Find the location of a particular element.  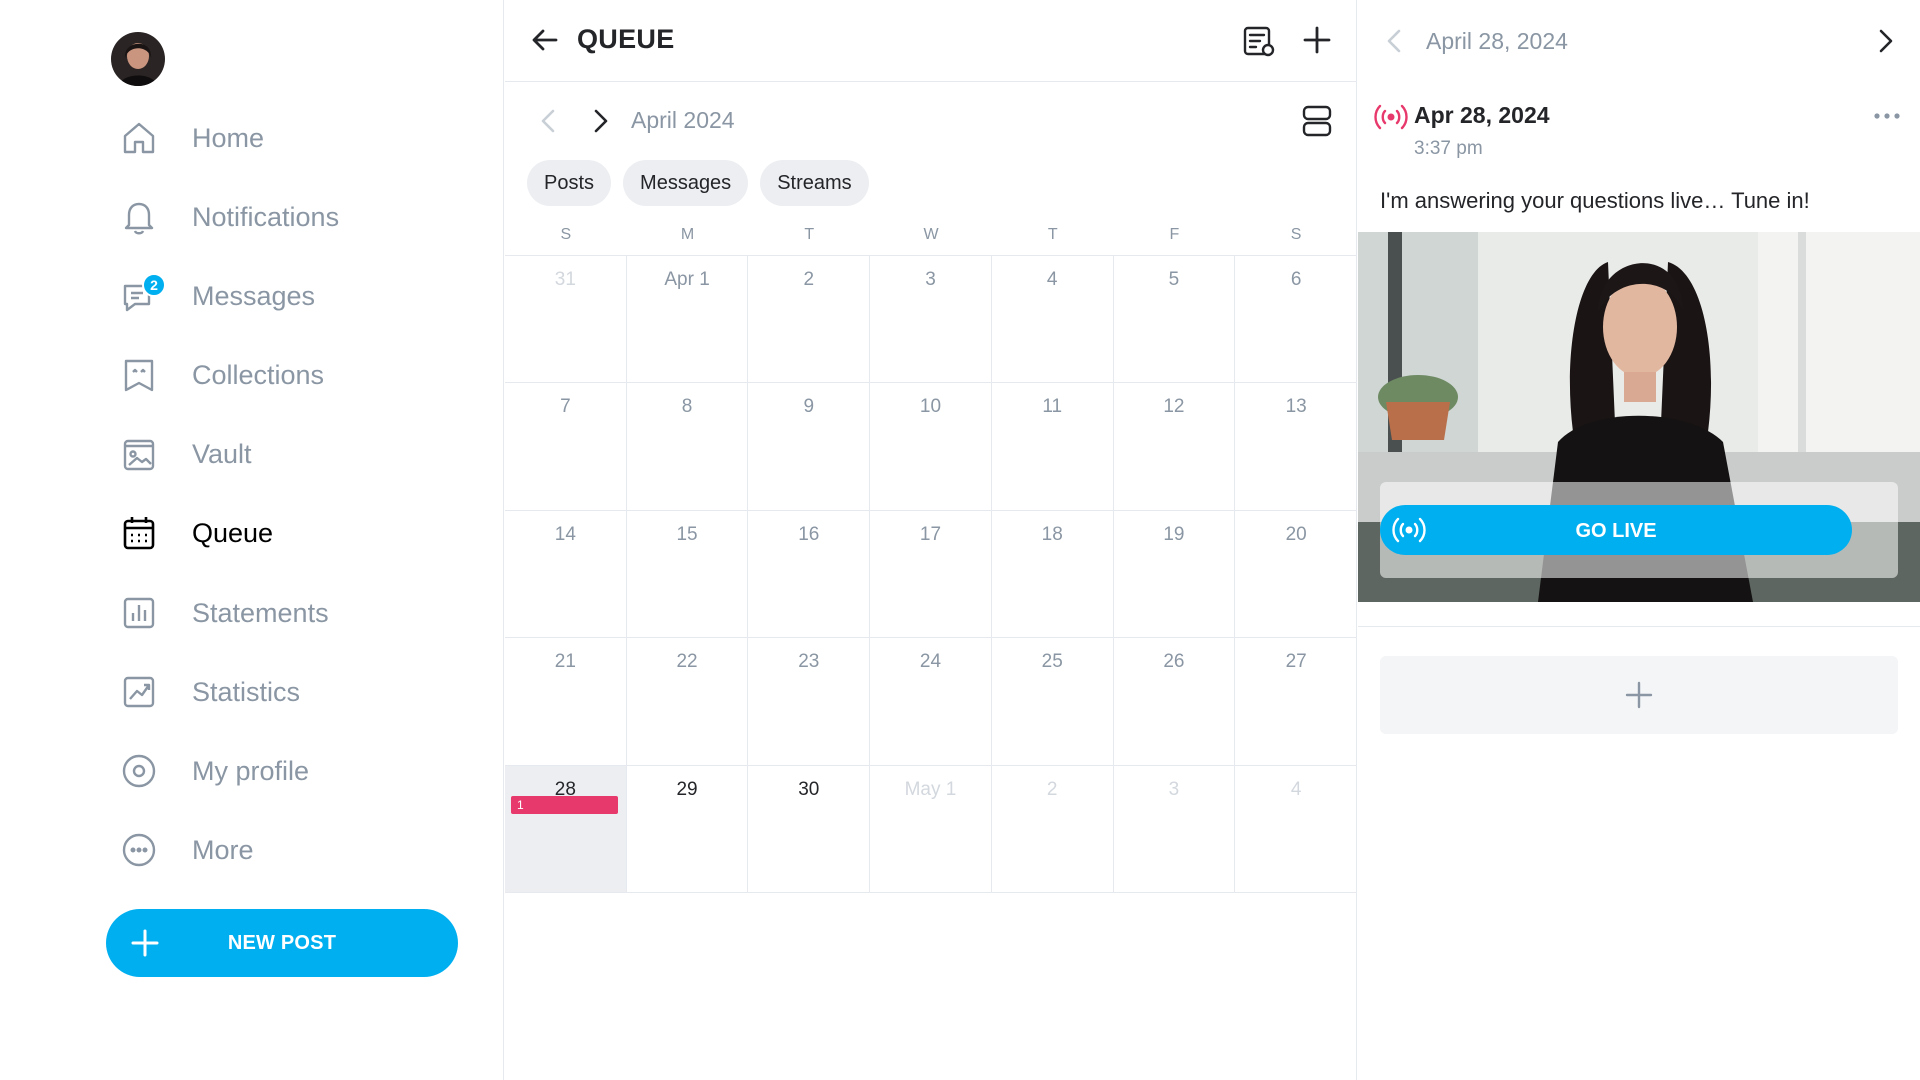

list-view-icon is located at coordinates (1259, 41).